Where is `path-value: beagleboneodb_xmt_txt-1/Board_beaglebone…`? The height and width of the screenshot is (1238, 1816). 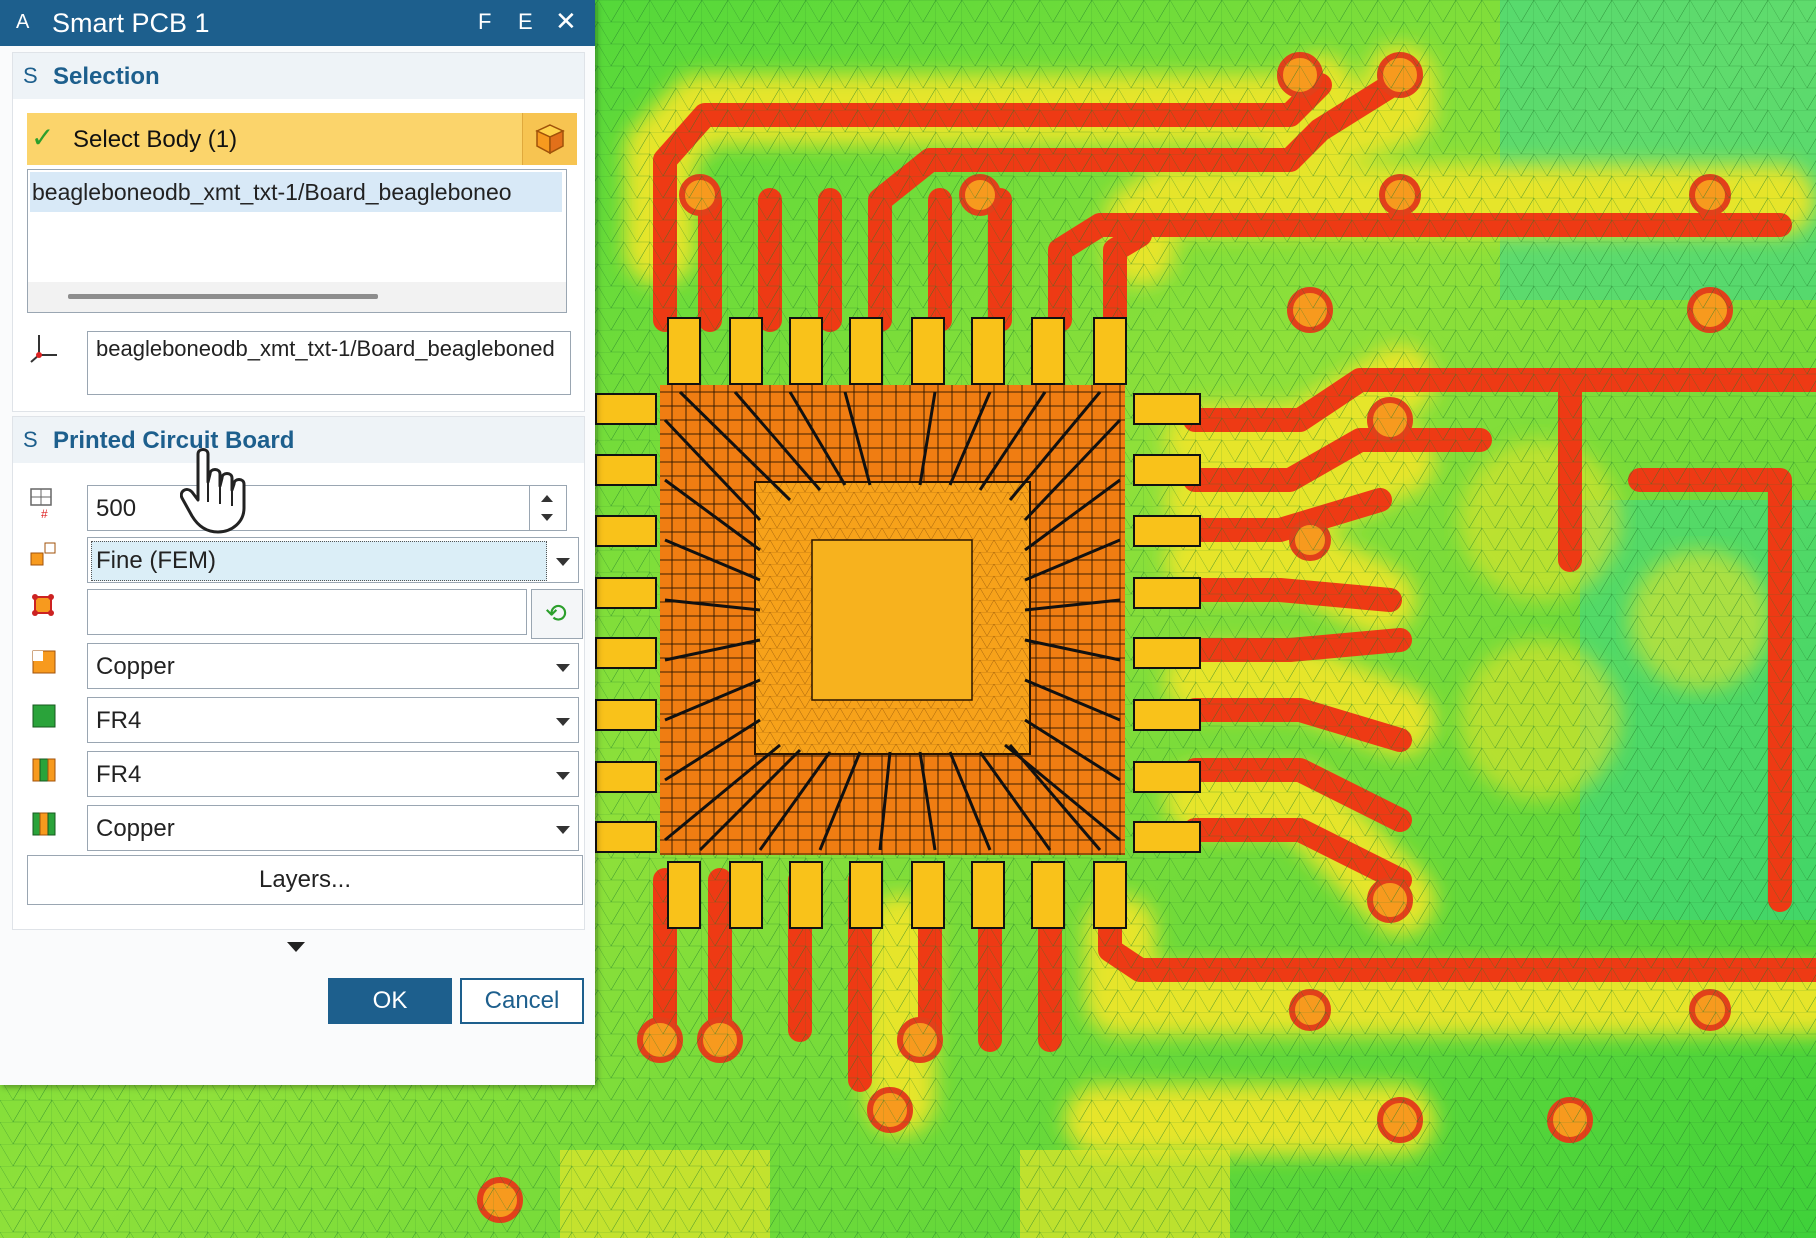 path-value: beagleboneodb_xmt_txt-1/Board_beaglebone… is located at coordinates (325, 348).